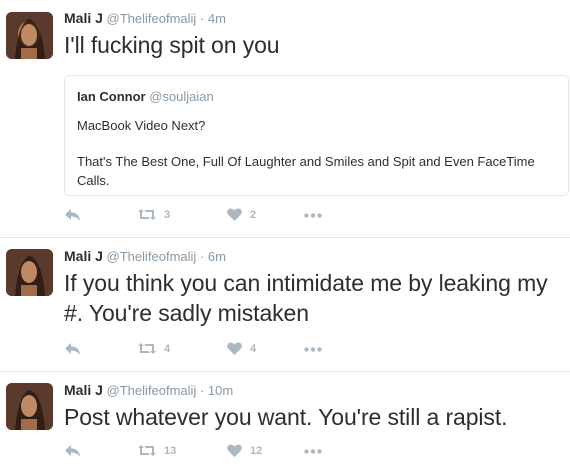 The height and width of the screenshot is (469, 570). What do you see at coordinates (167, 214) in the screenshot?
I see `retweet-count: 3` at bounding box center [167, 214].